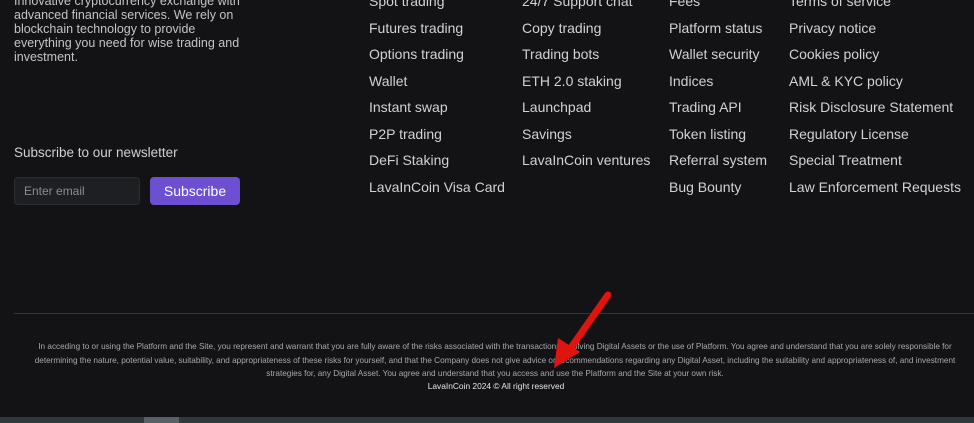  I want to click on footer-link-item: 24/7 Support chat, so click(586, 9).